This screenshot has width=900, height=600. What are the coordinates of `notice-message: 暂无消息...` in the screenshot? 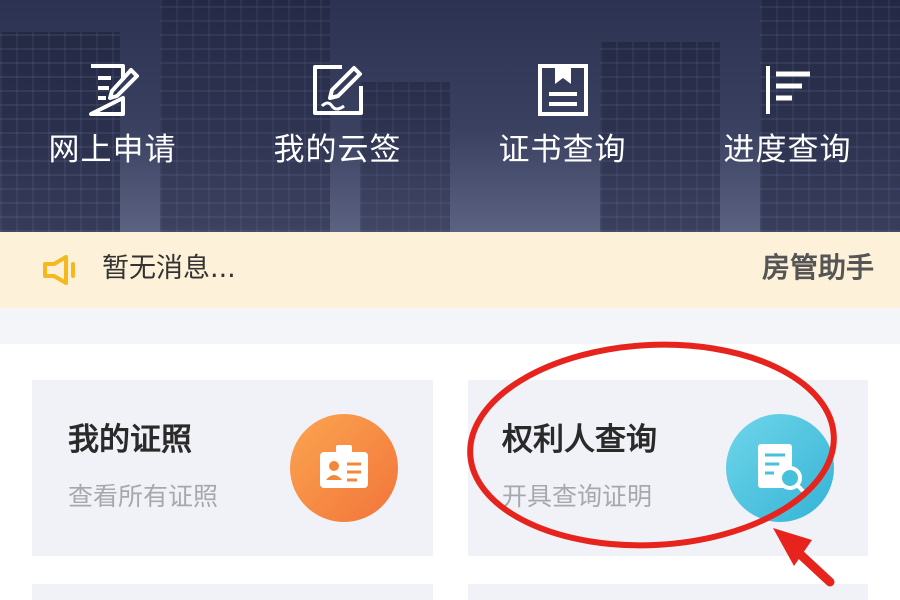 It's located at (169, 268).